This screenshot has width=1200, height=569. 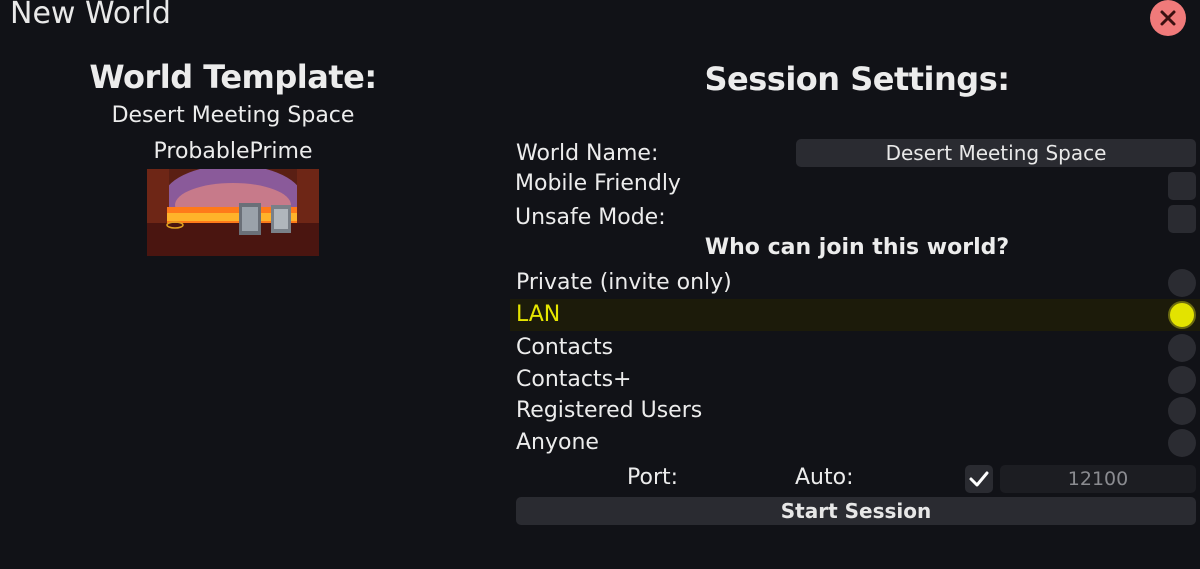 What do you see at coordinates (653, 477) in the screenshot?
I see `port-label: Port:` at bounding box center [653, 477].